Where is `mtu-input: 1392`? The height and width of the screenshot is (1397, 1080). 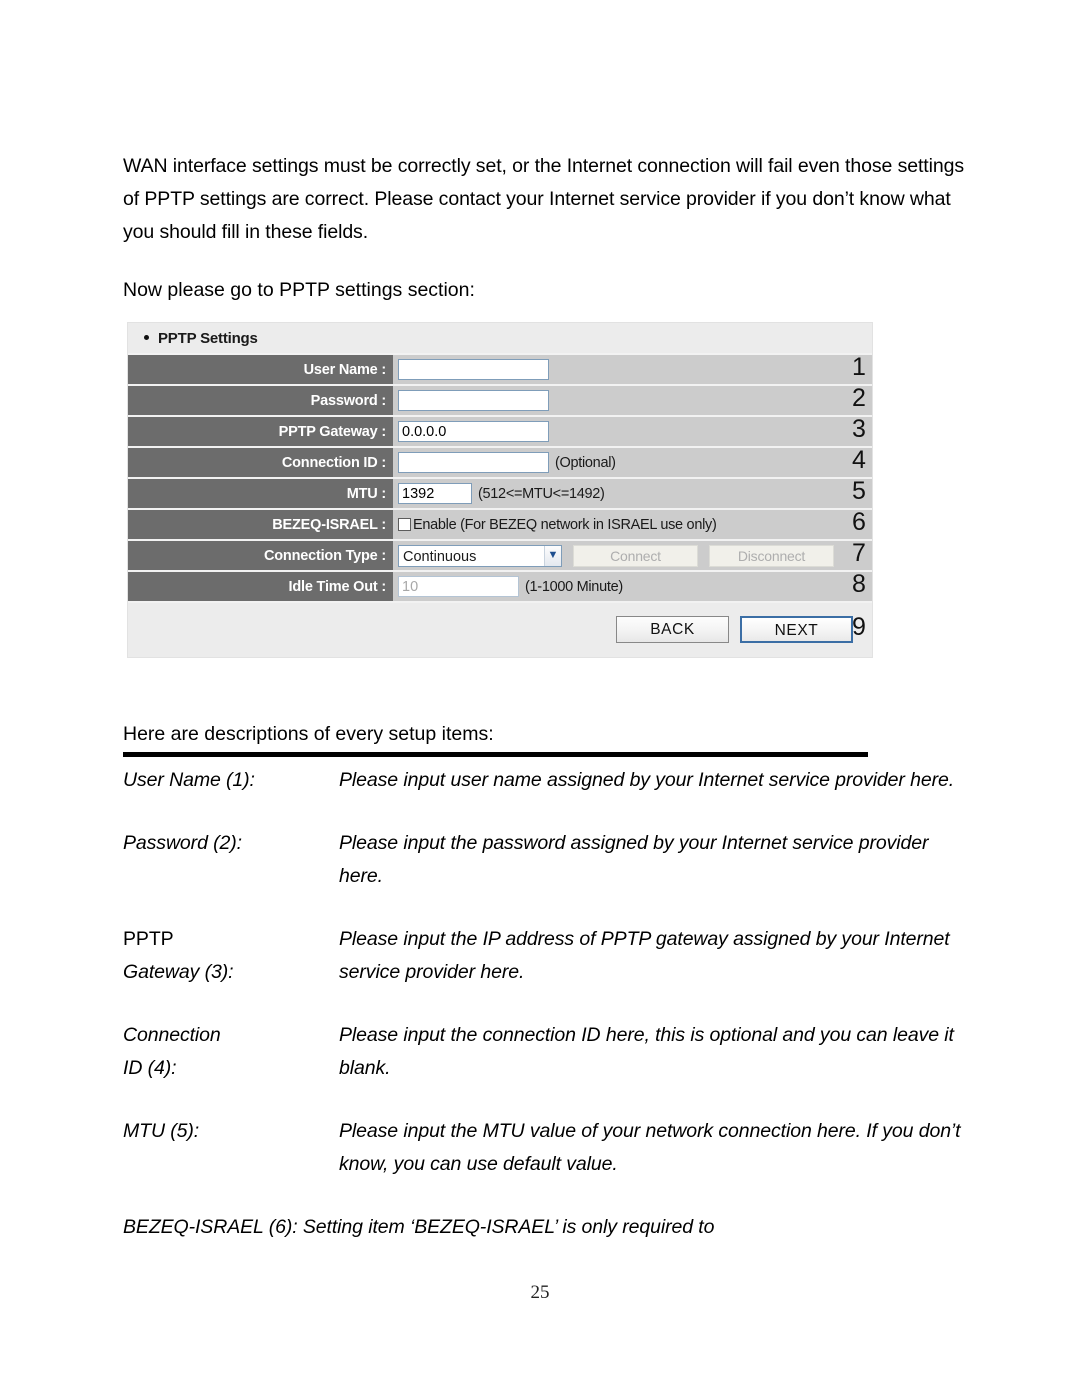 mtu-input: 1392 is located at coordinates (435, 493).